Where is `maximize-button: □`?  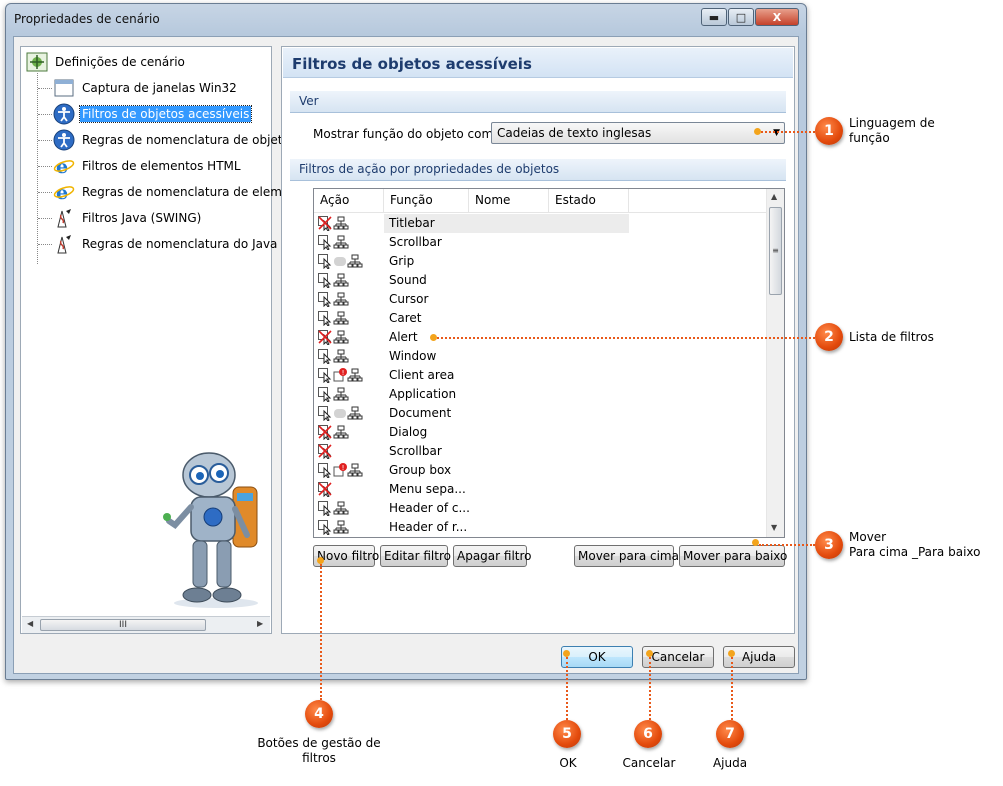 maximize-button: □ is located at coordinates (741, 17).